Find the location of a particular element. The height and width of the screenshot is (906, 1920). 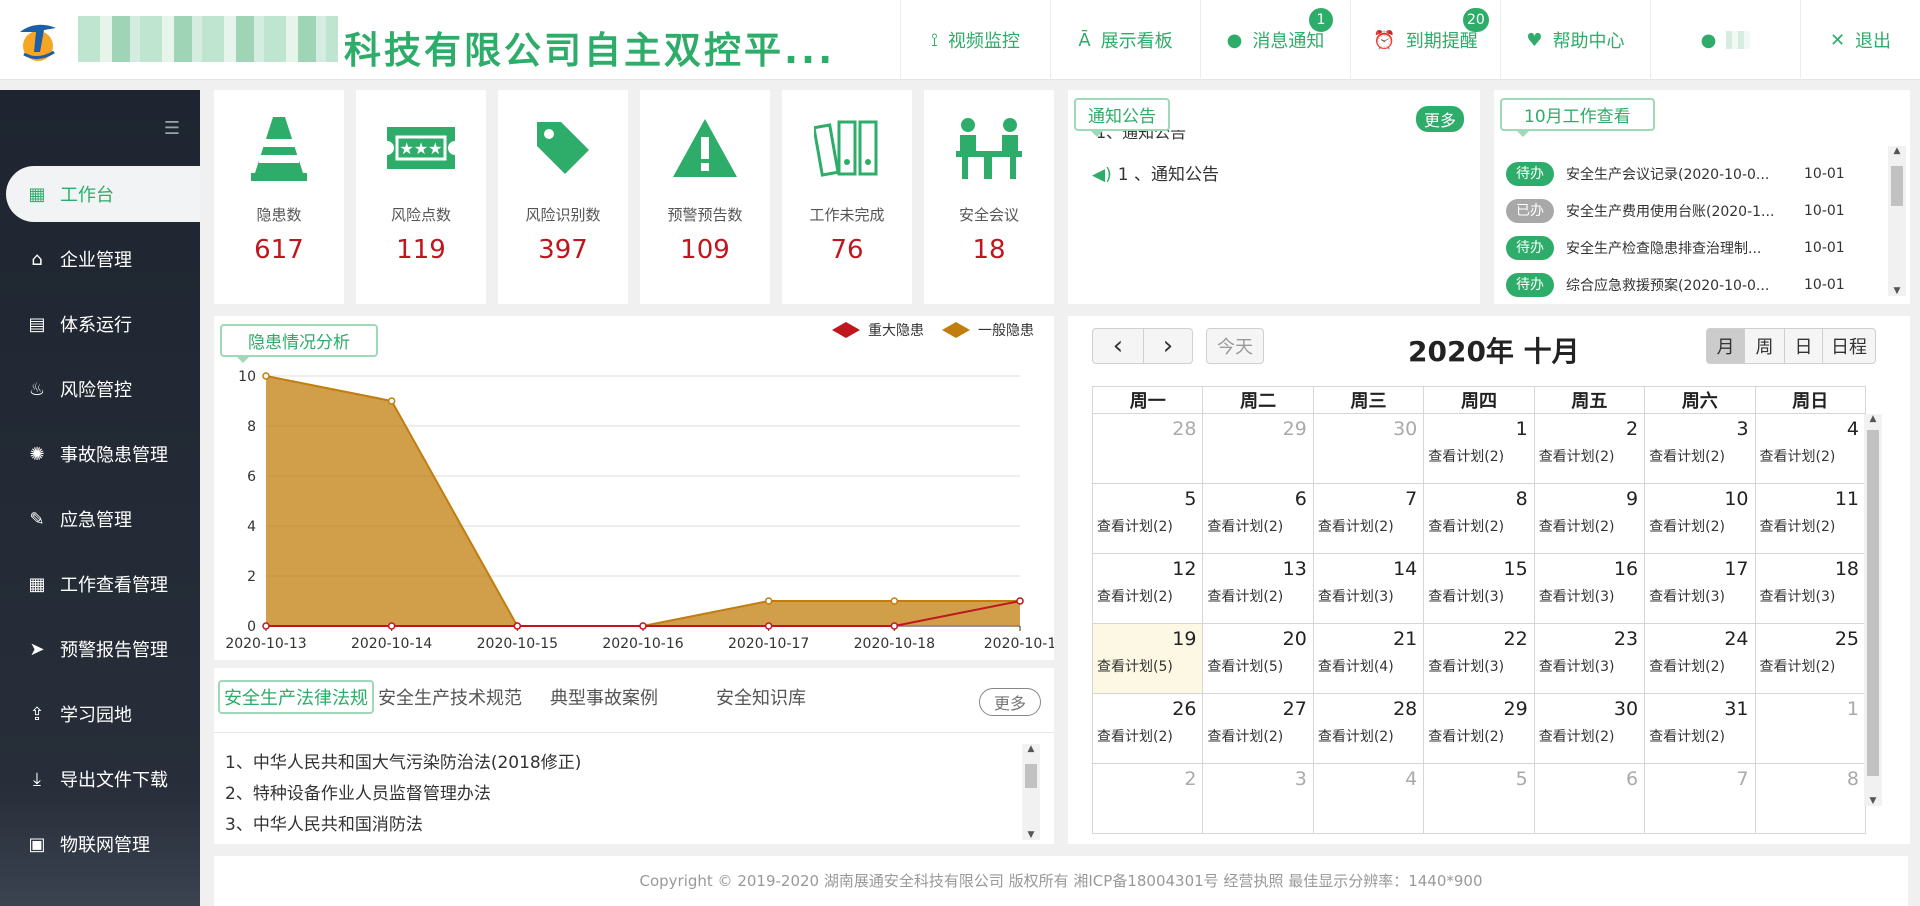

calendar-day: 5 查看计划(2) is located at coordinates (1147, 518).